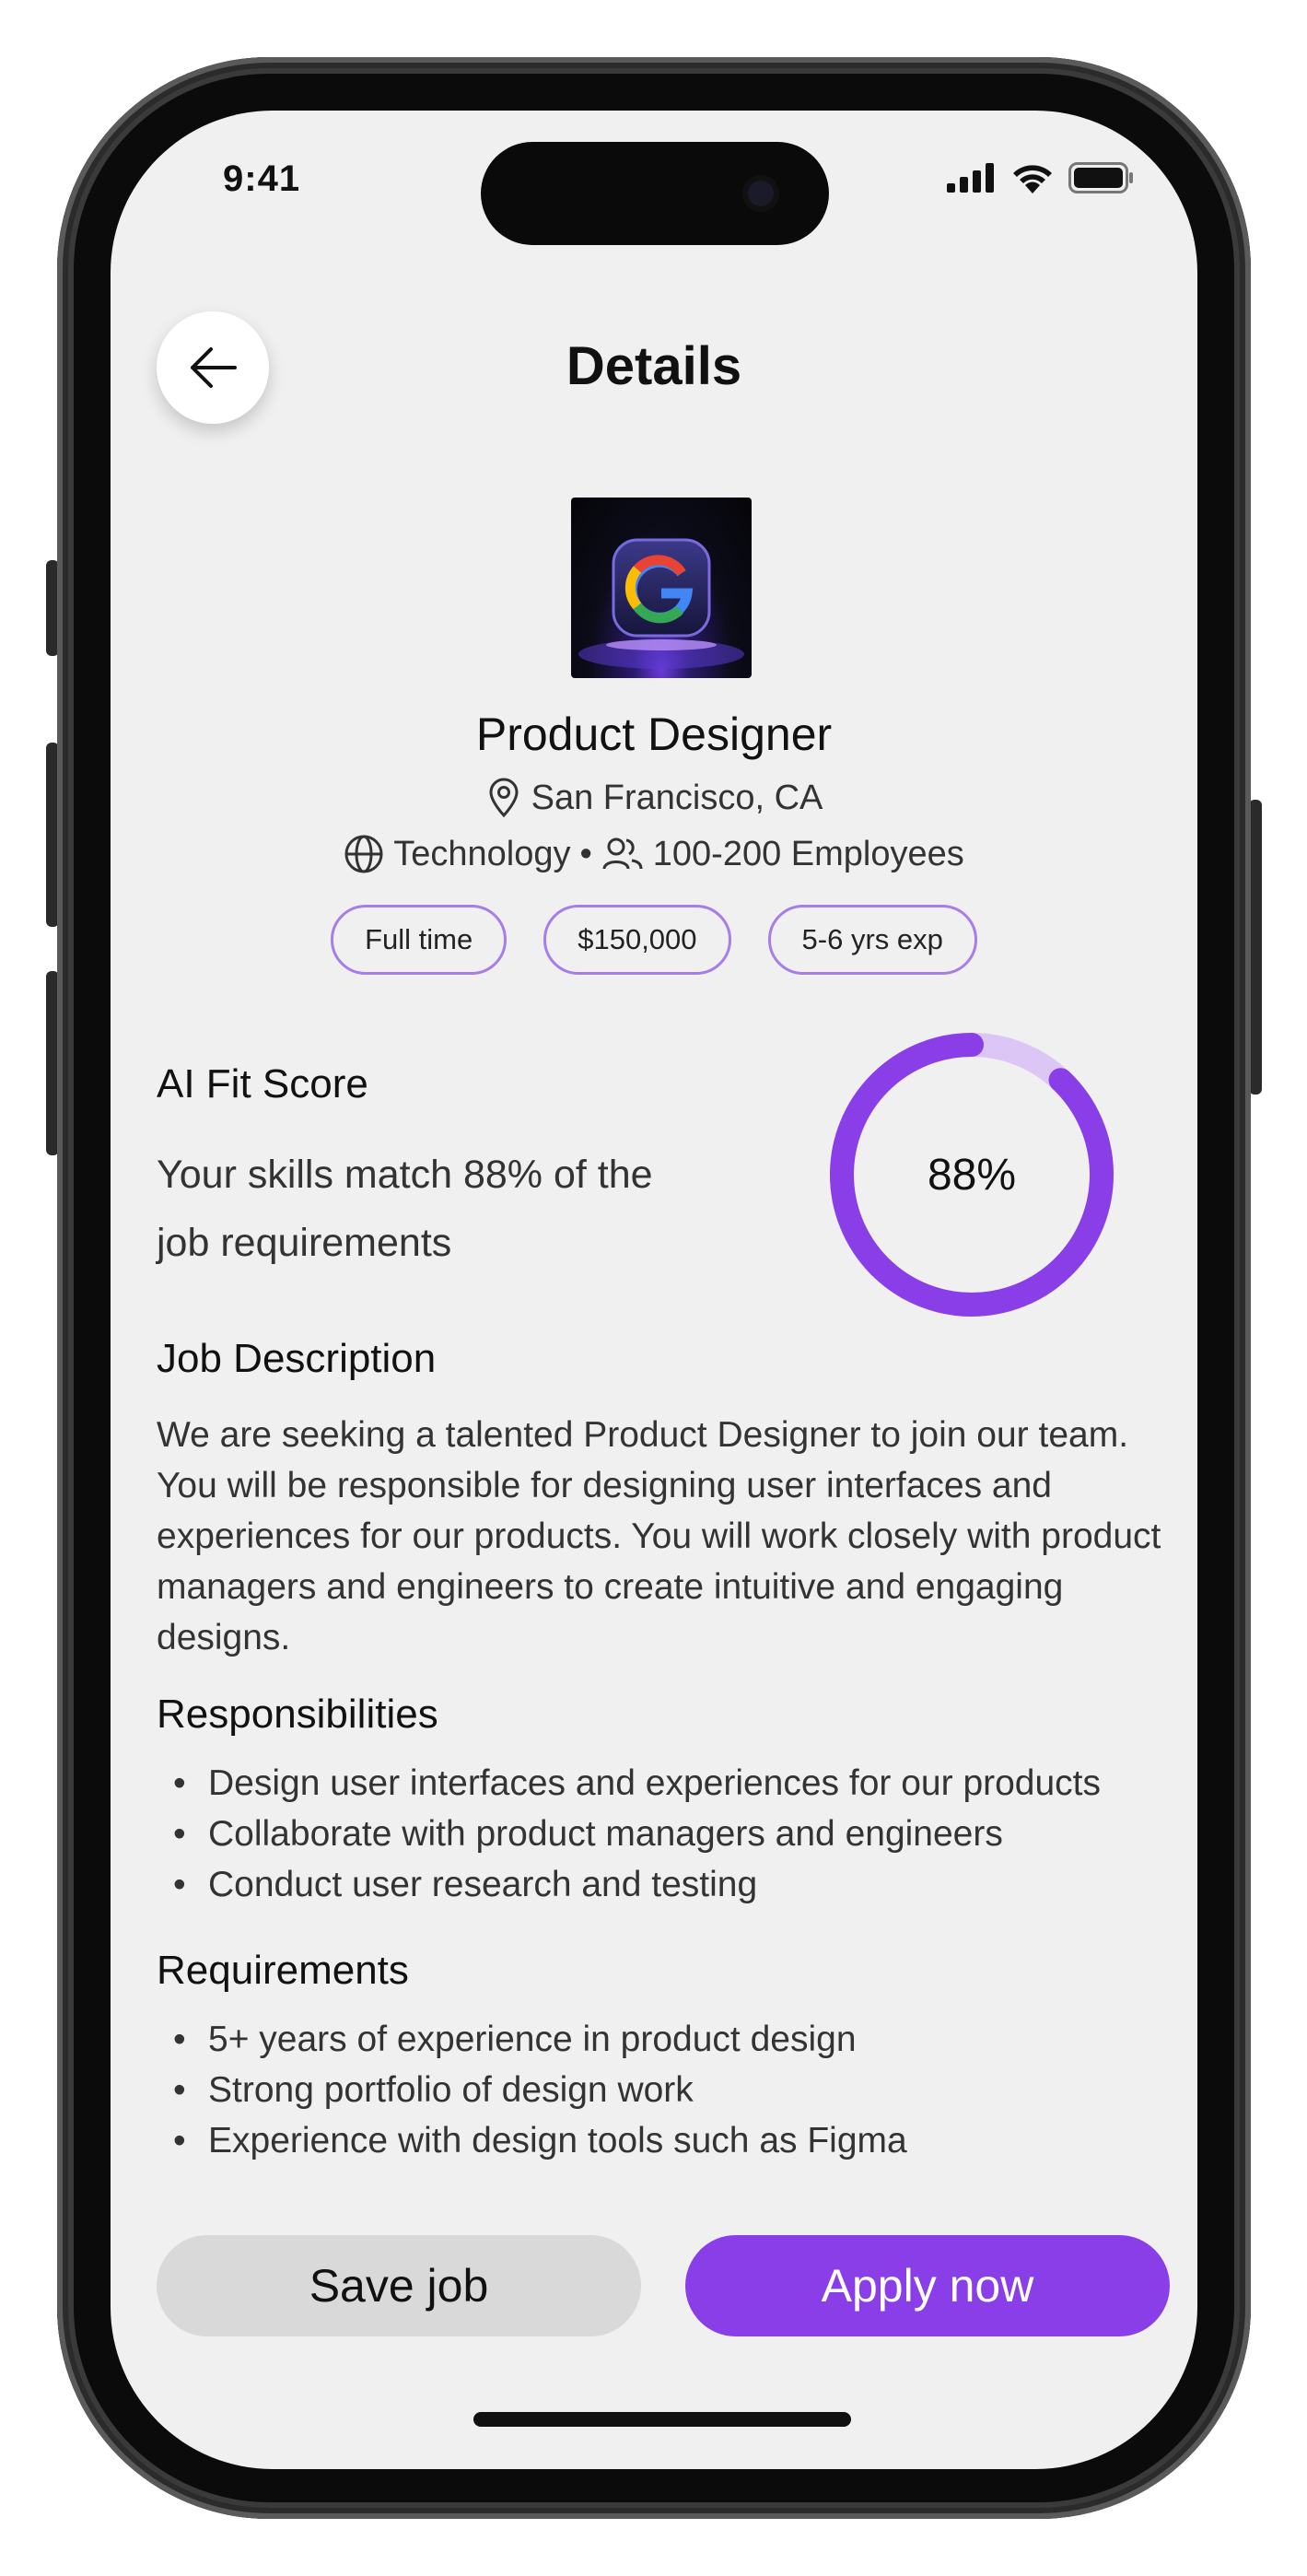 This screenshot has width=1307, height=2576. Describe the element at coordinates (761, 193) in the screenshot. I see `camera-icon` at that location.